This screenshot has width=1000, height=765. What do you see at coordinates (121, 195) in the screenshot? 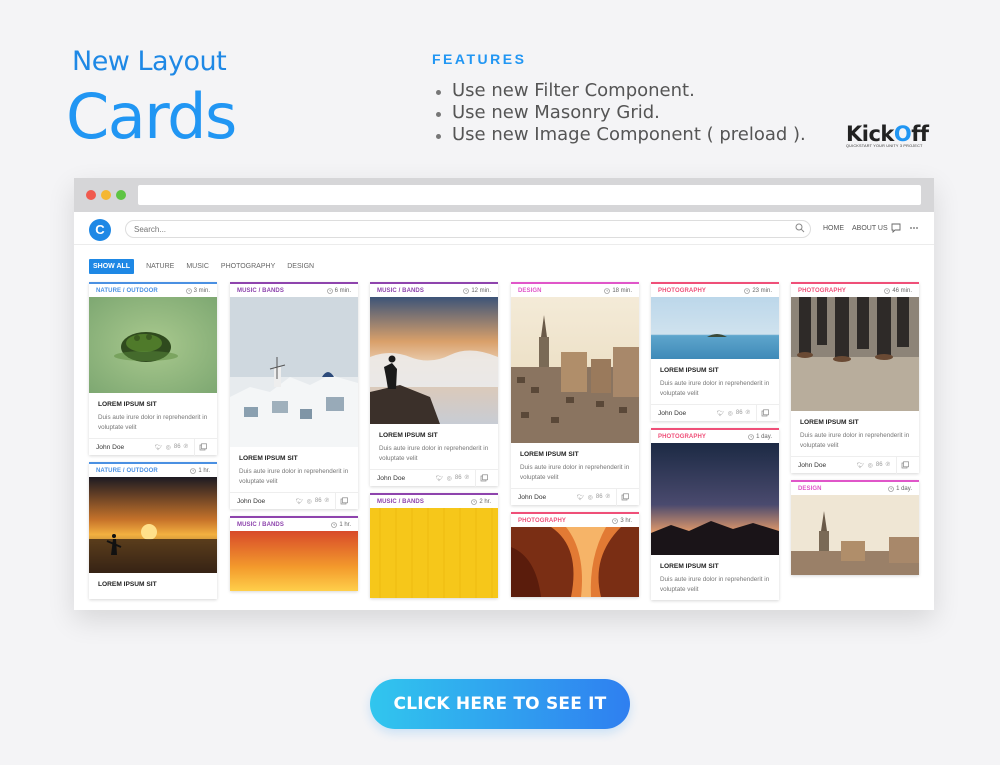
I see `maximize-window-dot` at bounding box center [121, 195].